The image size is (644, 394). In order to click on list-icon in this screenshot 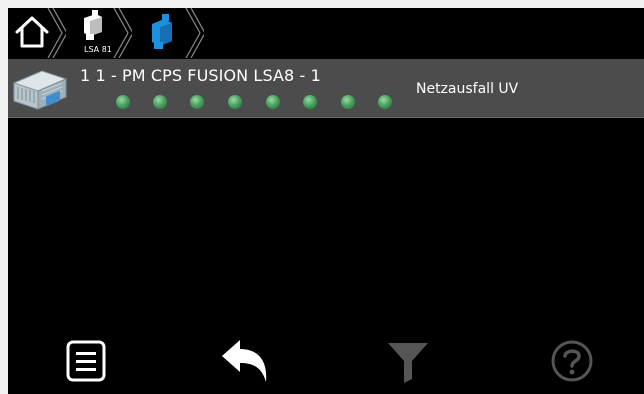, I will do `click(86, 361)`.